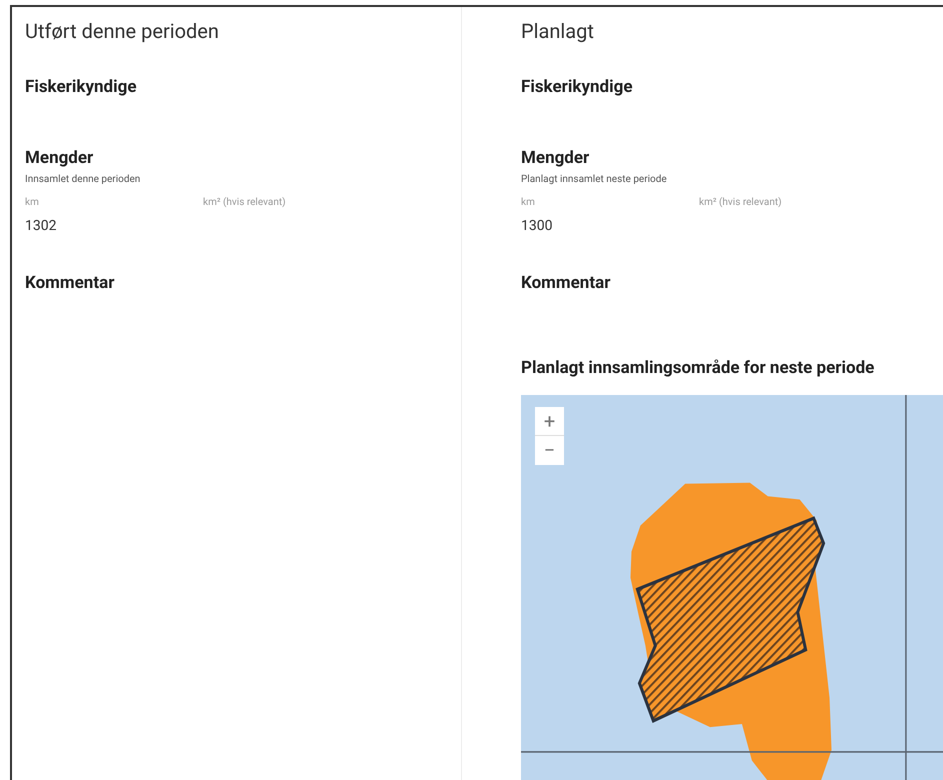 This screenshot has width=943, height=780. Describe the element at coordinates (594, 179) in the screenshot. I see `section-subtitle: Planlagt innsamlet neste periode` at that location.